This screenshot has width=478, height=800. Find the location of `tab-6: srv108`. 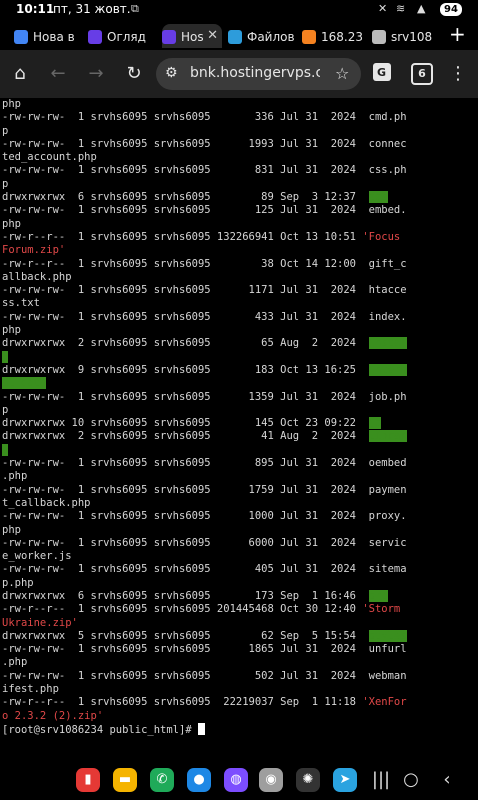

tab-6: srv108 is located at coordinates (407, 36).